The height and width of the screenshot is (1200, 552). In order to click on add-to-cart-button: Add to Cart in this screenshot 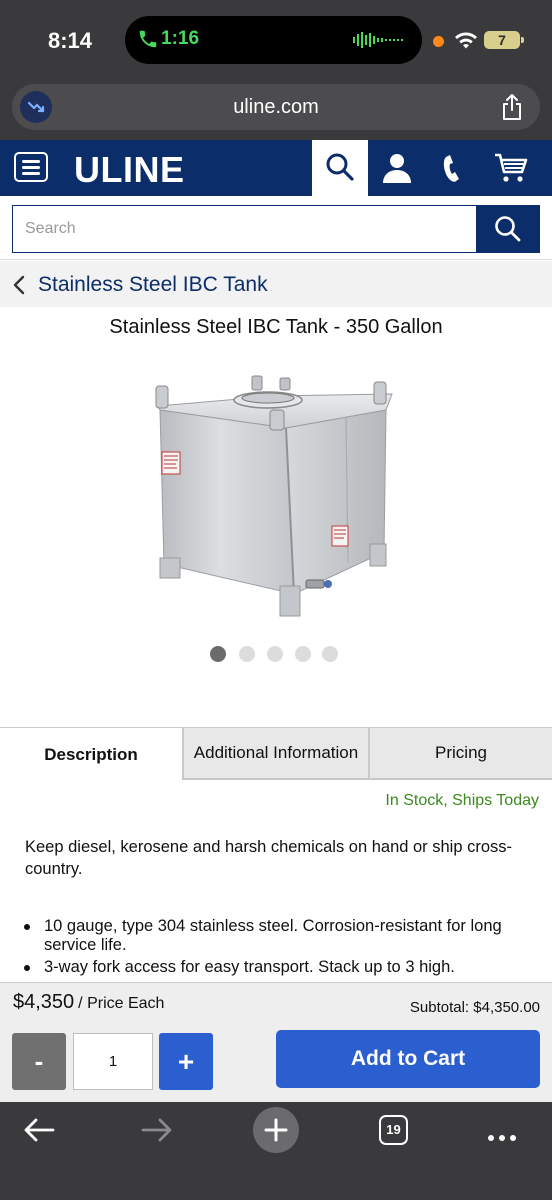, I will do `click(408, 1059)`.